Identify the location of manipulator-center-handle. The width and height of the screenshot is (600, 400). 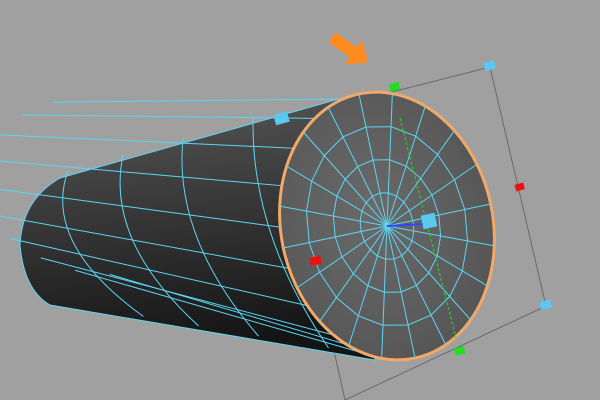
(429, 221).